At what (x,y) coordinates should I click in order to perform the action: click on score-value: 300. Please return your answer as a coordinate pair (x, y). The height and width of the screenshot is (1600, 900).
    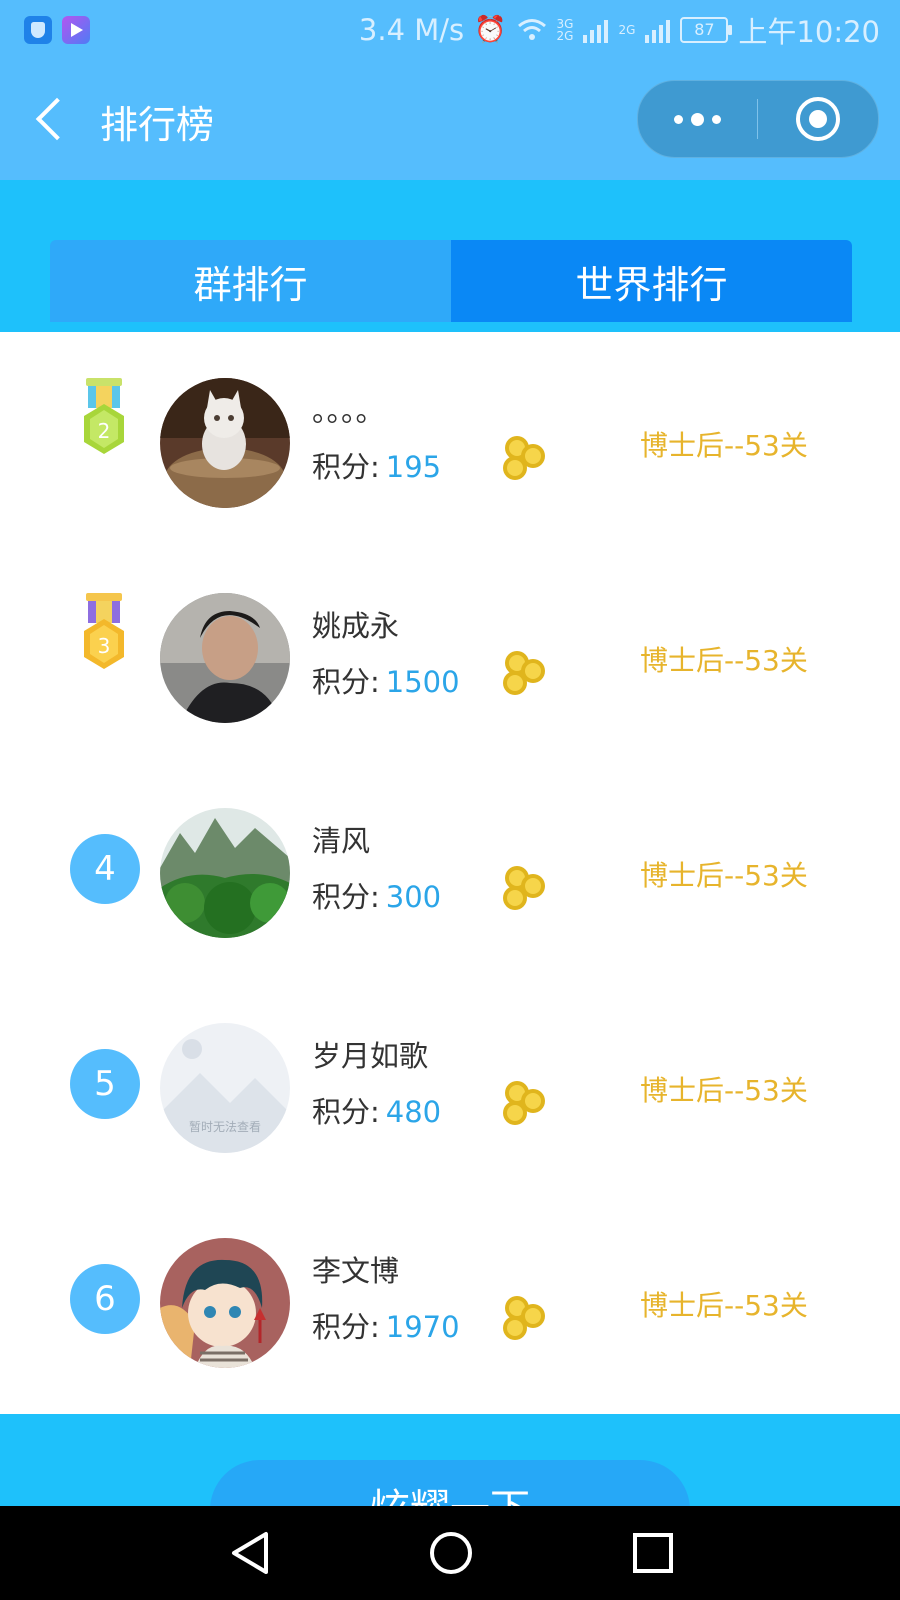
    Looking at the image, I should click on (413, 897).